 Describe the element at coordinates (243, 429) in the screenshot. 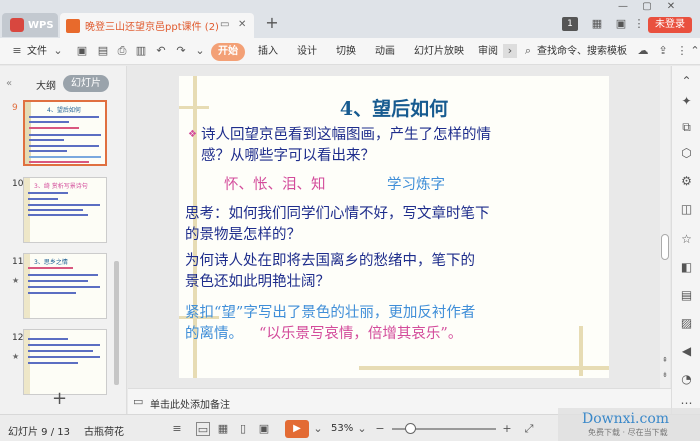

I see `reading-view-icon: ▯` at that location.